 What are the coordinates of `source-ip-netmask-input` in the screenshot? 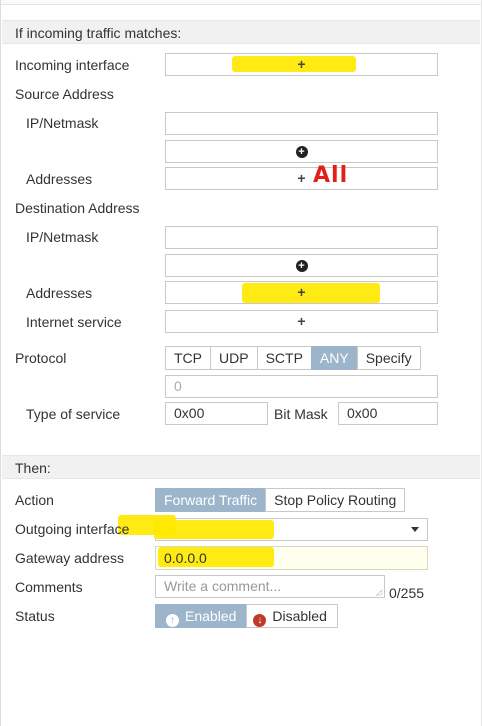 It's located at (301, 123).